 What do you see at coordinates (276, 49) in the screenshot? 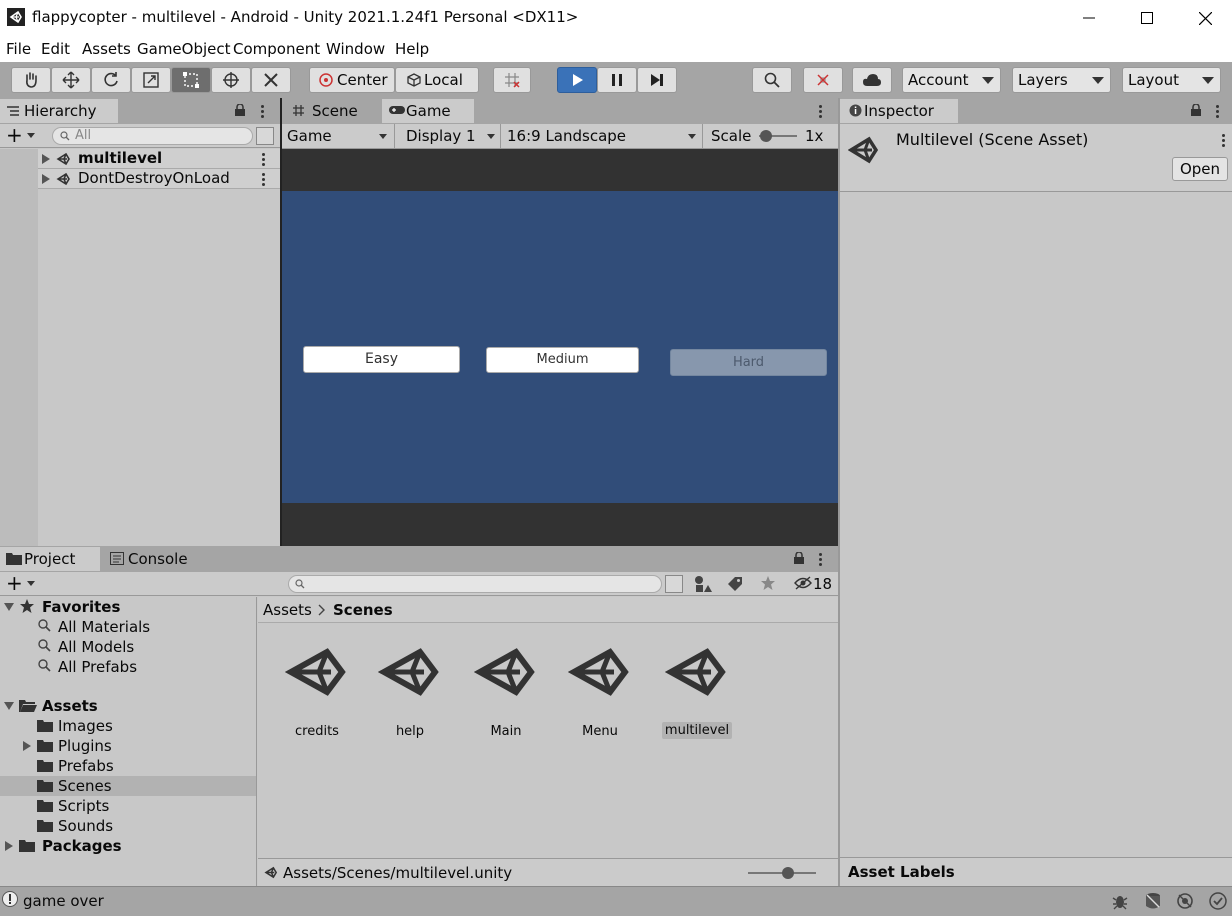
I see `menu-component: Component` at bounding box center [276, 49].